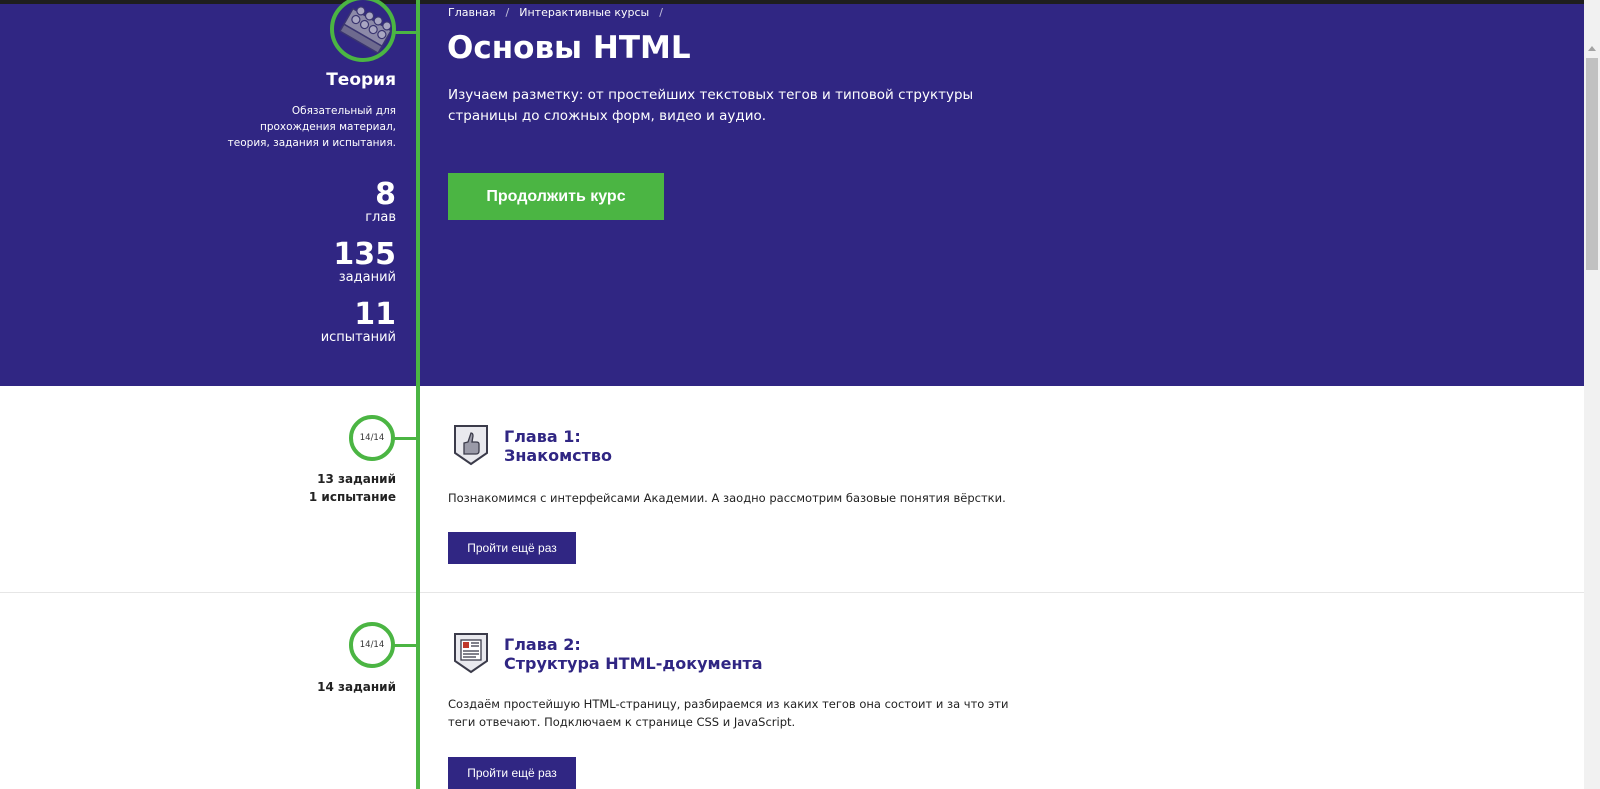  What do you see at coordinates (1592, 48) in the screenshot?
I see `scroll-up-arrow-icon` at bounding box center [1592, 48].